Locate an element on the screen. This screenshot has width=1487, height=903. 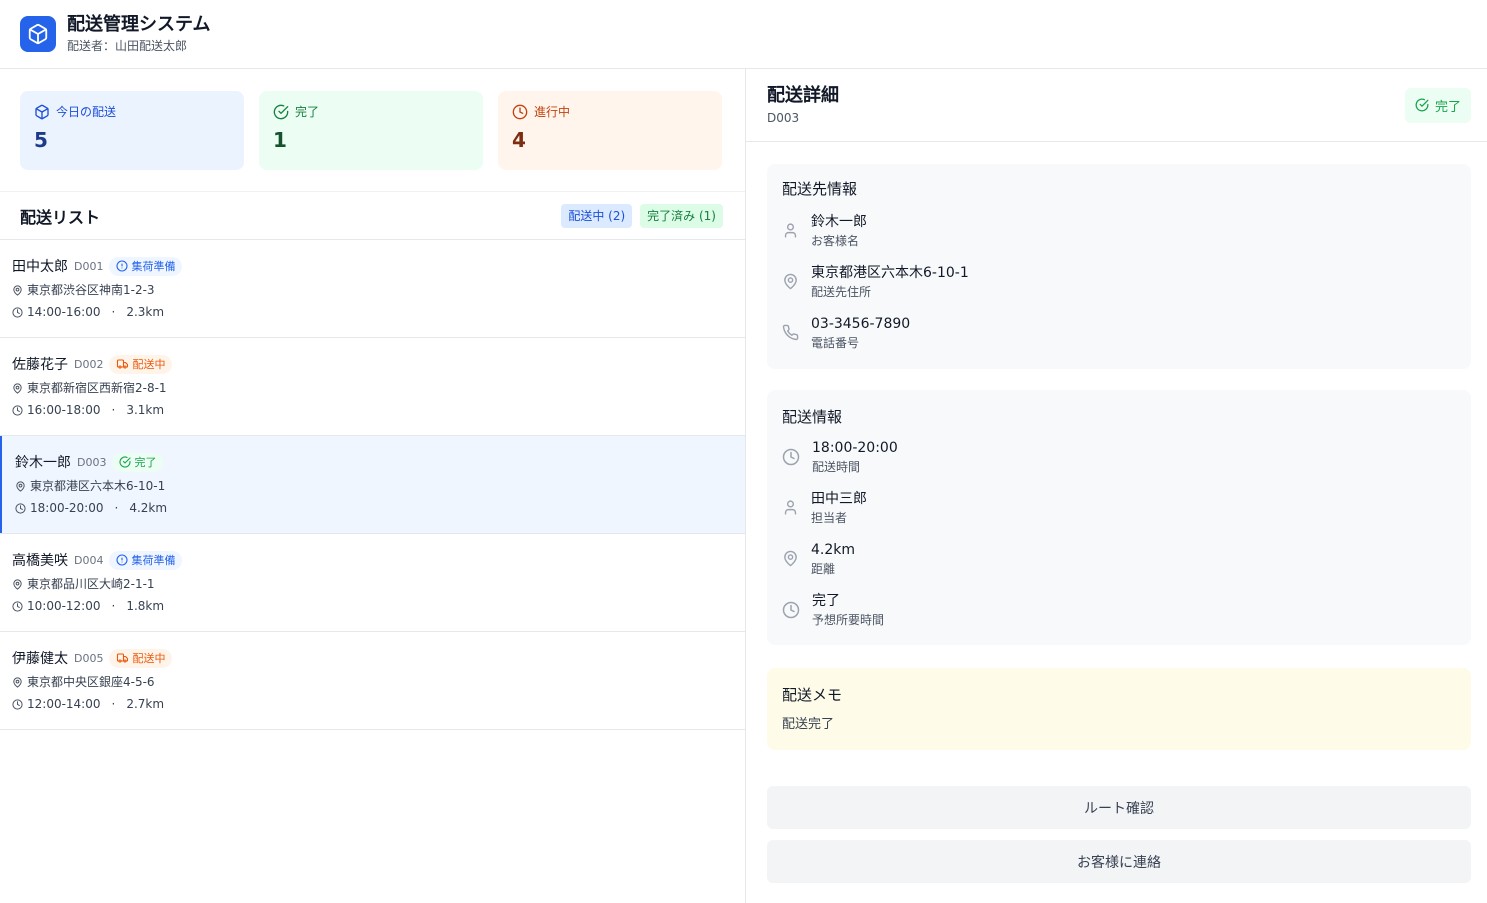
time-window: 10:00-12:00 is located at coordinates (64, 606).